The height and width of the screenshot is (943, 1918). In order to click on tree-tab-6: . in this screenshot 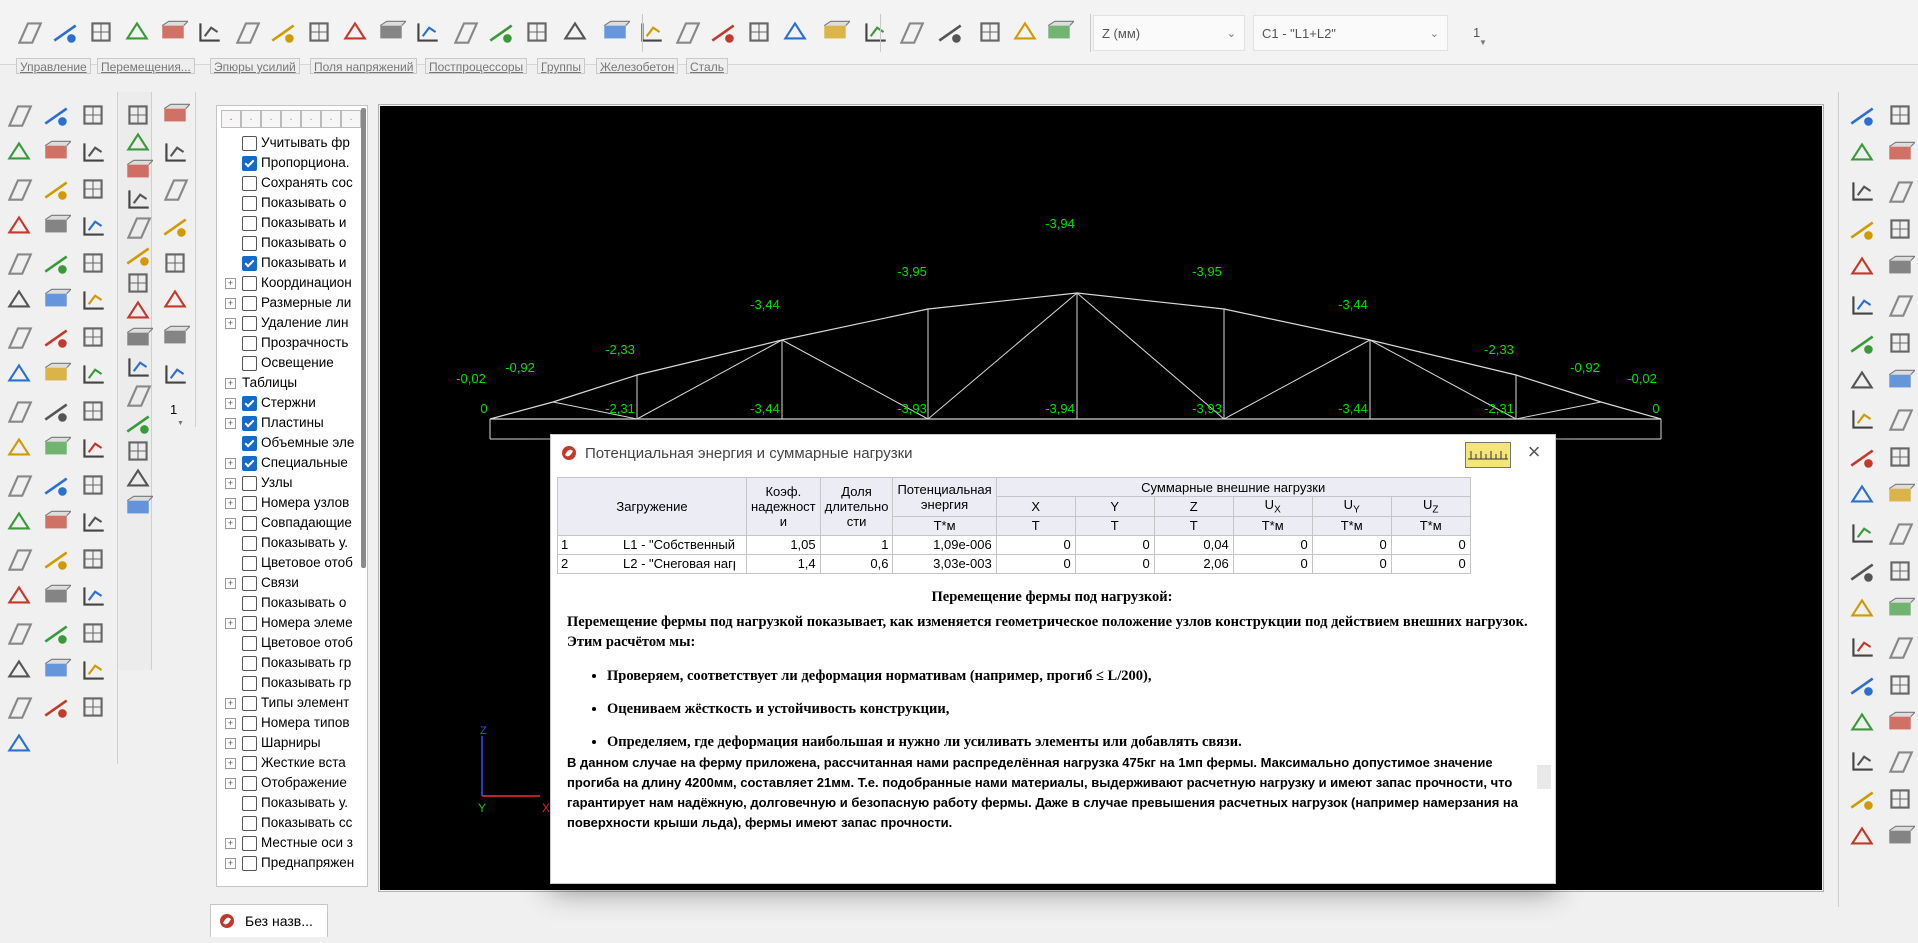, I will do `click(351, 119)`.